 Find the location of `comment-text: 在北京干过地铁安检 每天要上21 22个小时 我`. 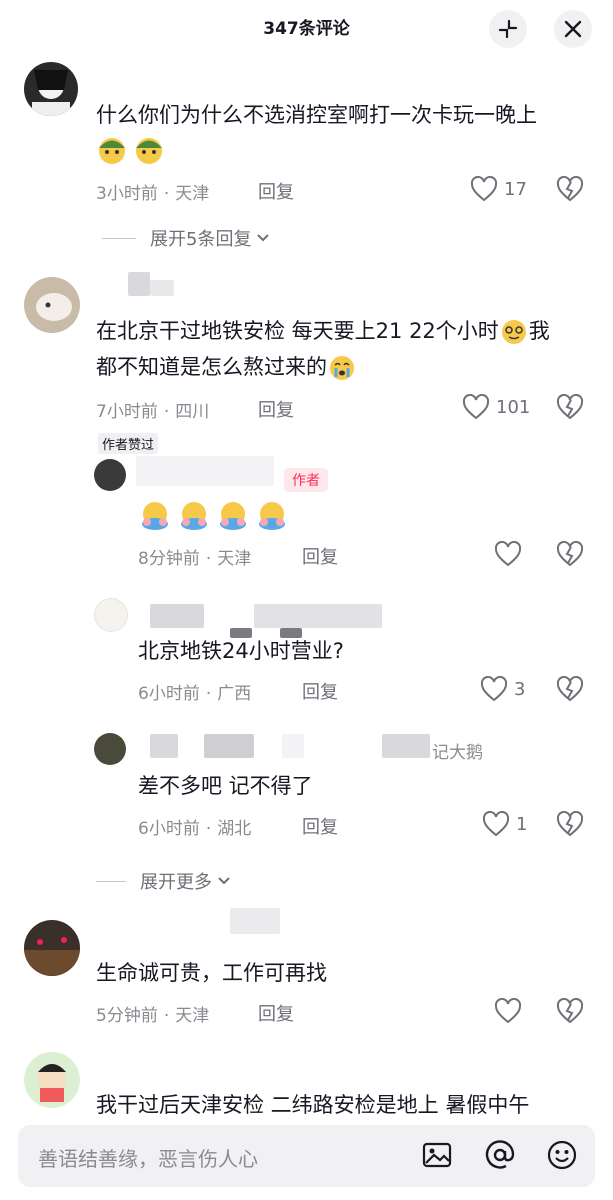

comment-text: 在北京干过地铁安检 每天要上21 22个小时 我 is located at coordinates (323, 331).